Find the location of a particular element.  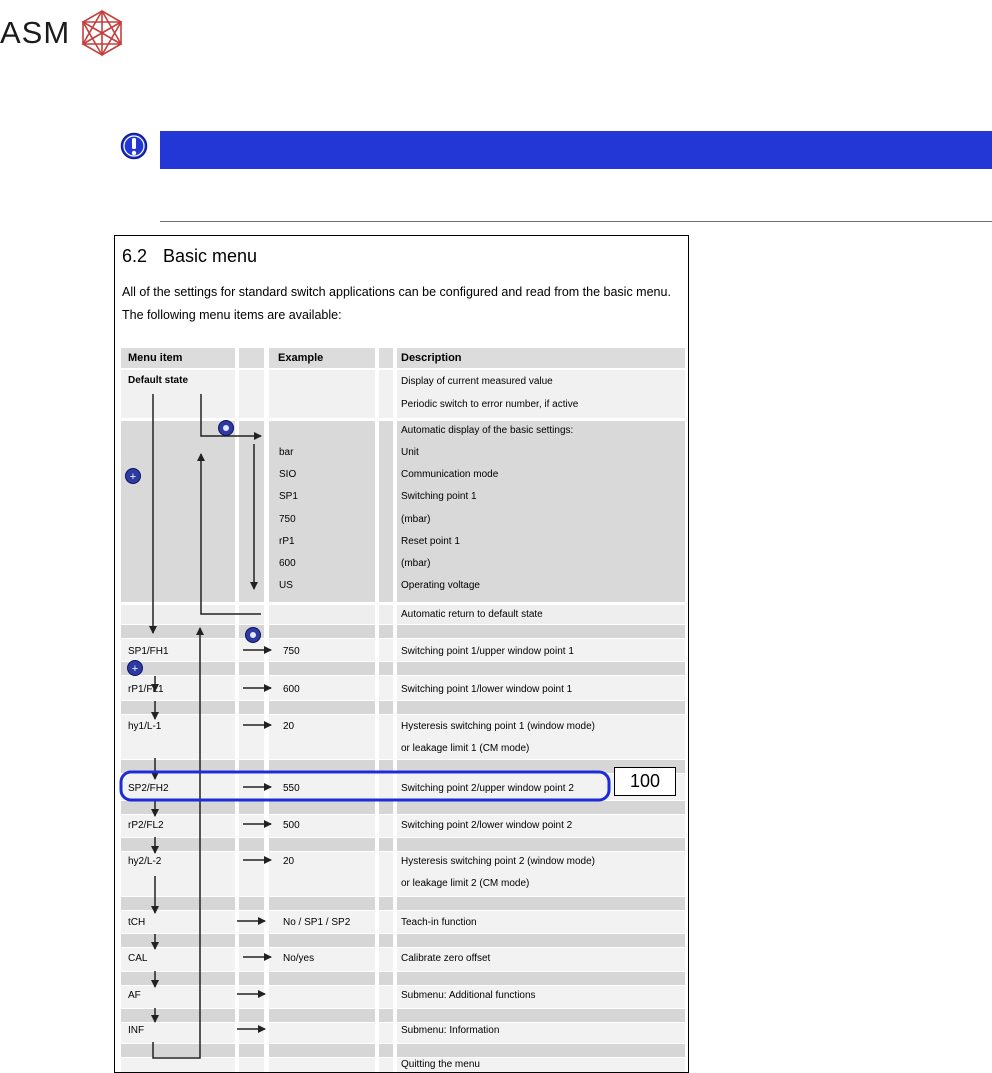

asm-geometric-logo-icon is located at coordinates (102, 32).